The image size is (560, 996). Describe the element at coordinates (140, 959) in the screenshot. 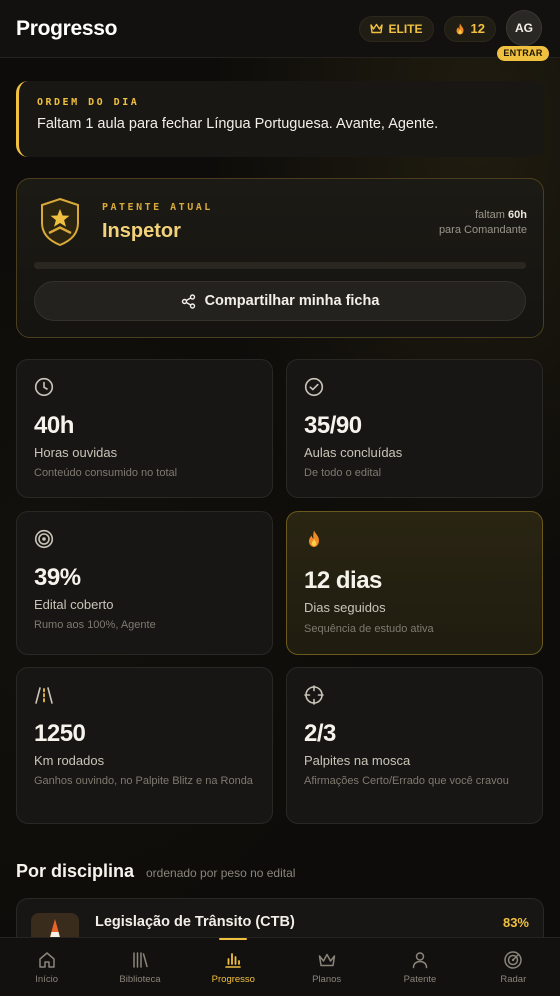

I see `library-icon` at that location.